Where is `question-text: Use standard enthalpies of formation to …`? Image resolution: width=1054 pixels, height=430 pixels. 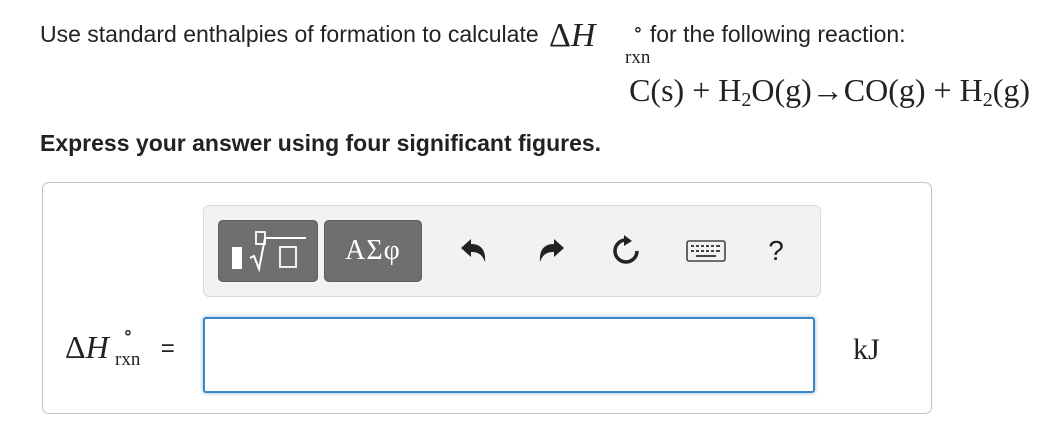 question-text: Use standard enthalpies of formation to … is located at coordinates (473, 41).